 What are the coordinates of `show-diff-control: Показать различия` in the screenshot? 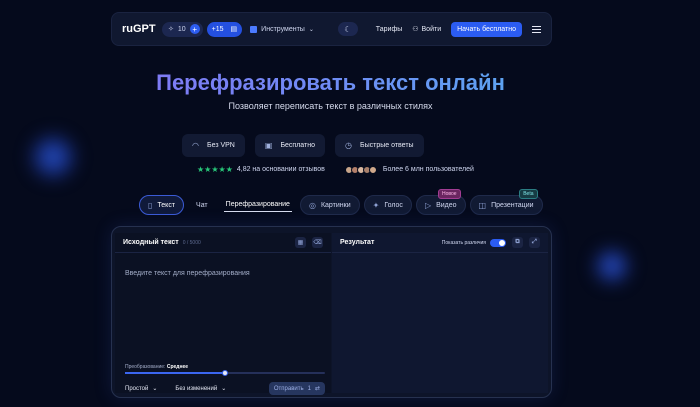 It's located at (473, 242).